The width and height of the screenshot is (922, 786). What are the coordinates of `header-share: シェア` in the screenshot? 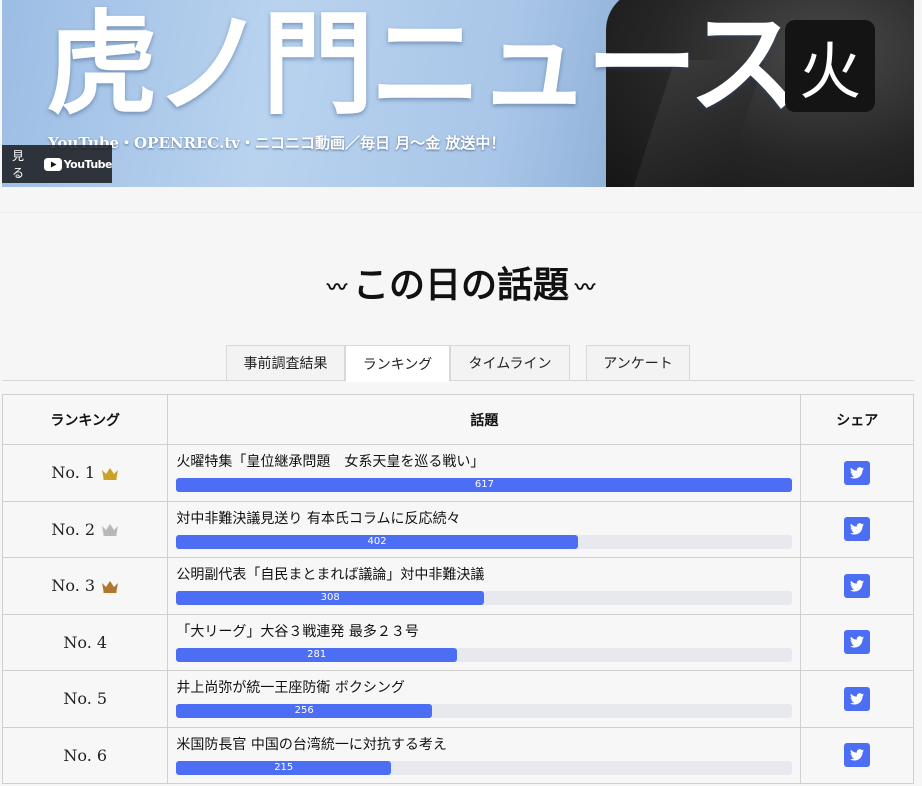 It's located at (857, 419).